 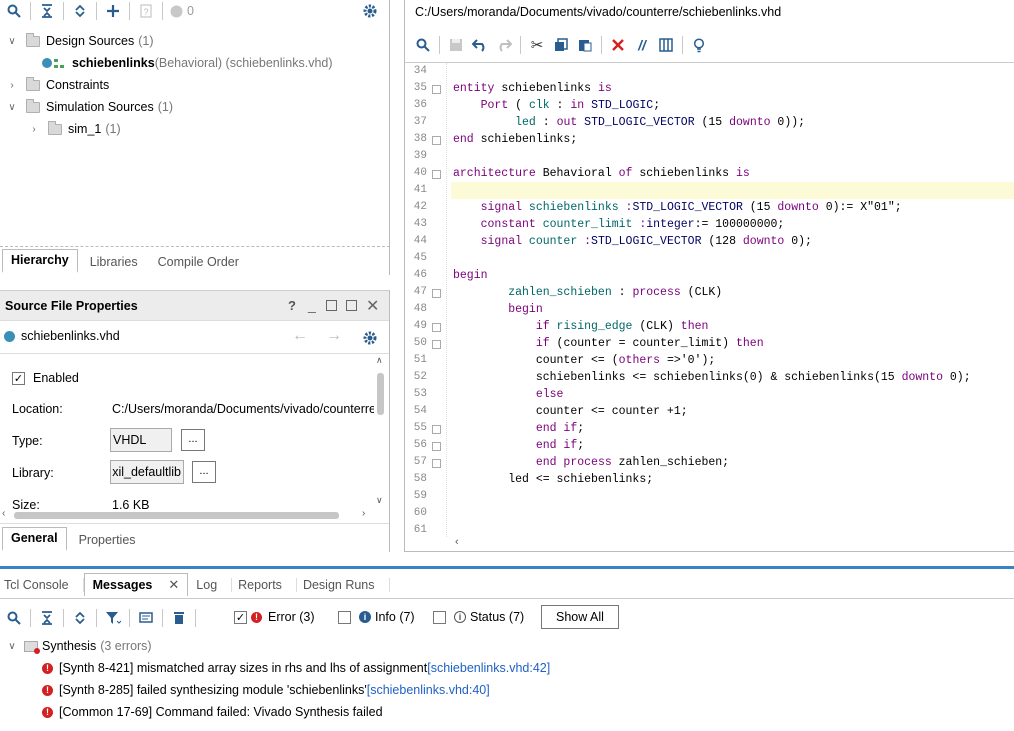 I want to click on tab-reports: Reports, so click(x=264, y=584).